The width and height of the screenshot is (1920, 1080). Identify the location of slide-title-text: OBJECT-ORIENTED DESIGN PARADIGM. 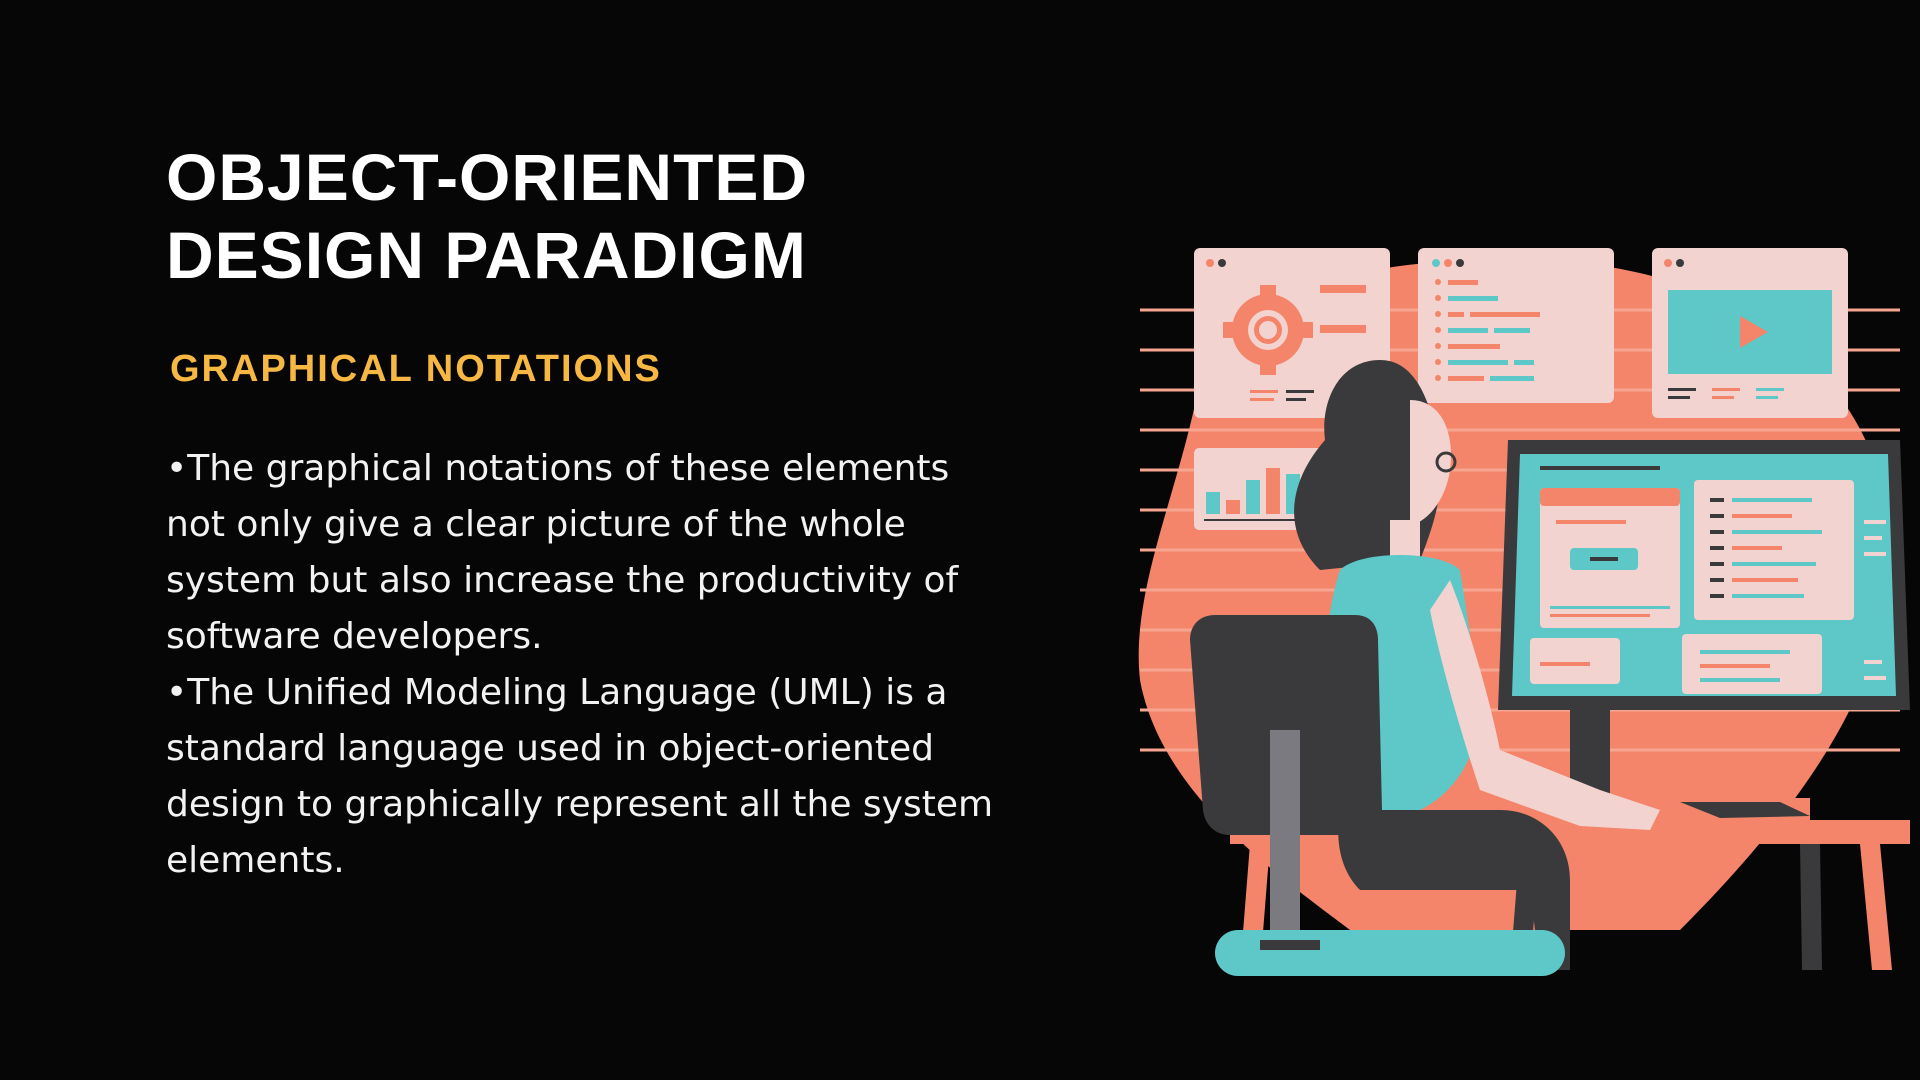
(616, 216).